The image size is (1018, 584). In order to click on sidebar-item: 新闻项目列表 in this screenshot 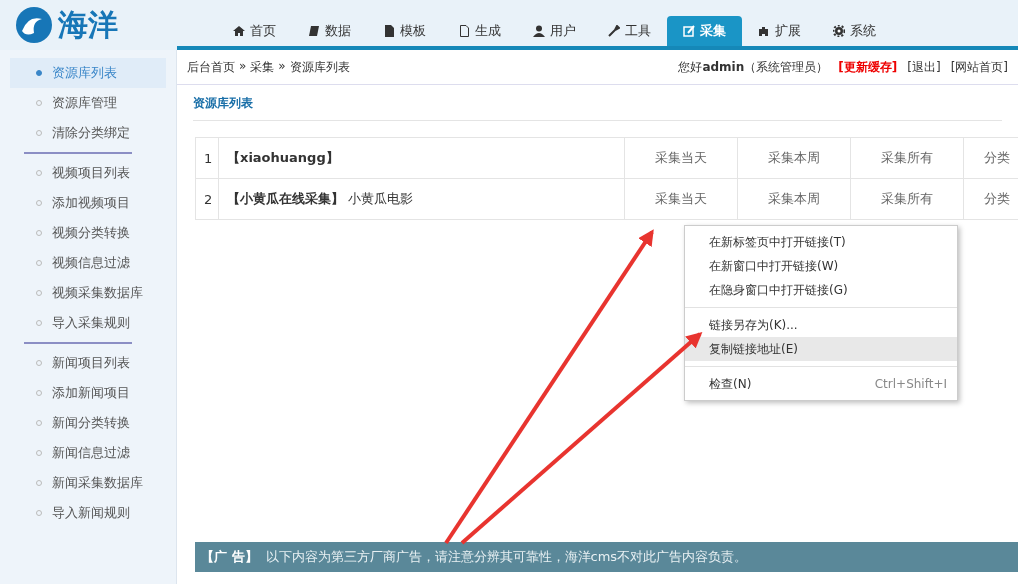, I will do `click(88, 363)`.